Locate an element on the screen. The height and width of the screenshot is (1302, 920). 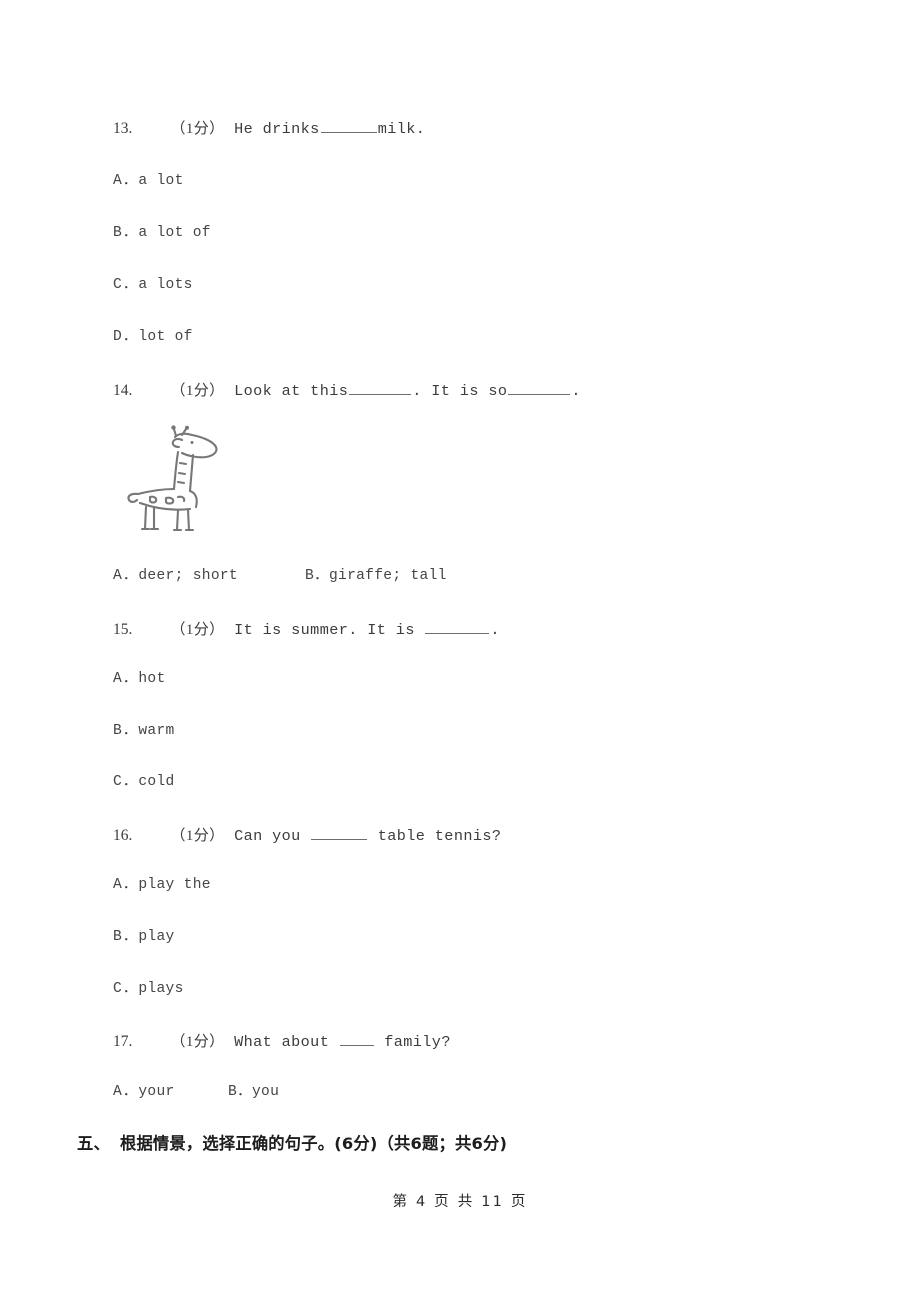
question-13-option-a: A．a lot is located at coordinates (148, 181).